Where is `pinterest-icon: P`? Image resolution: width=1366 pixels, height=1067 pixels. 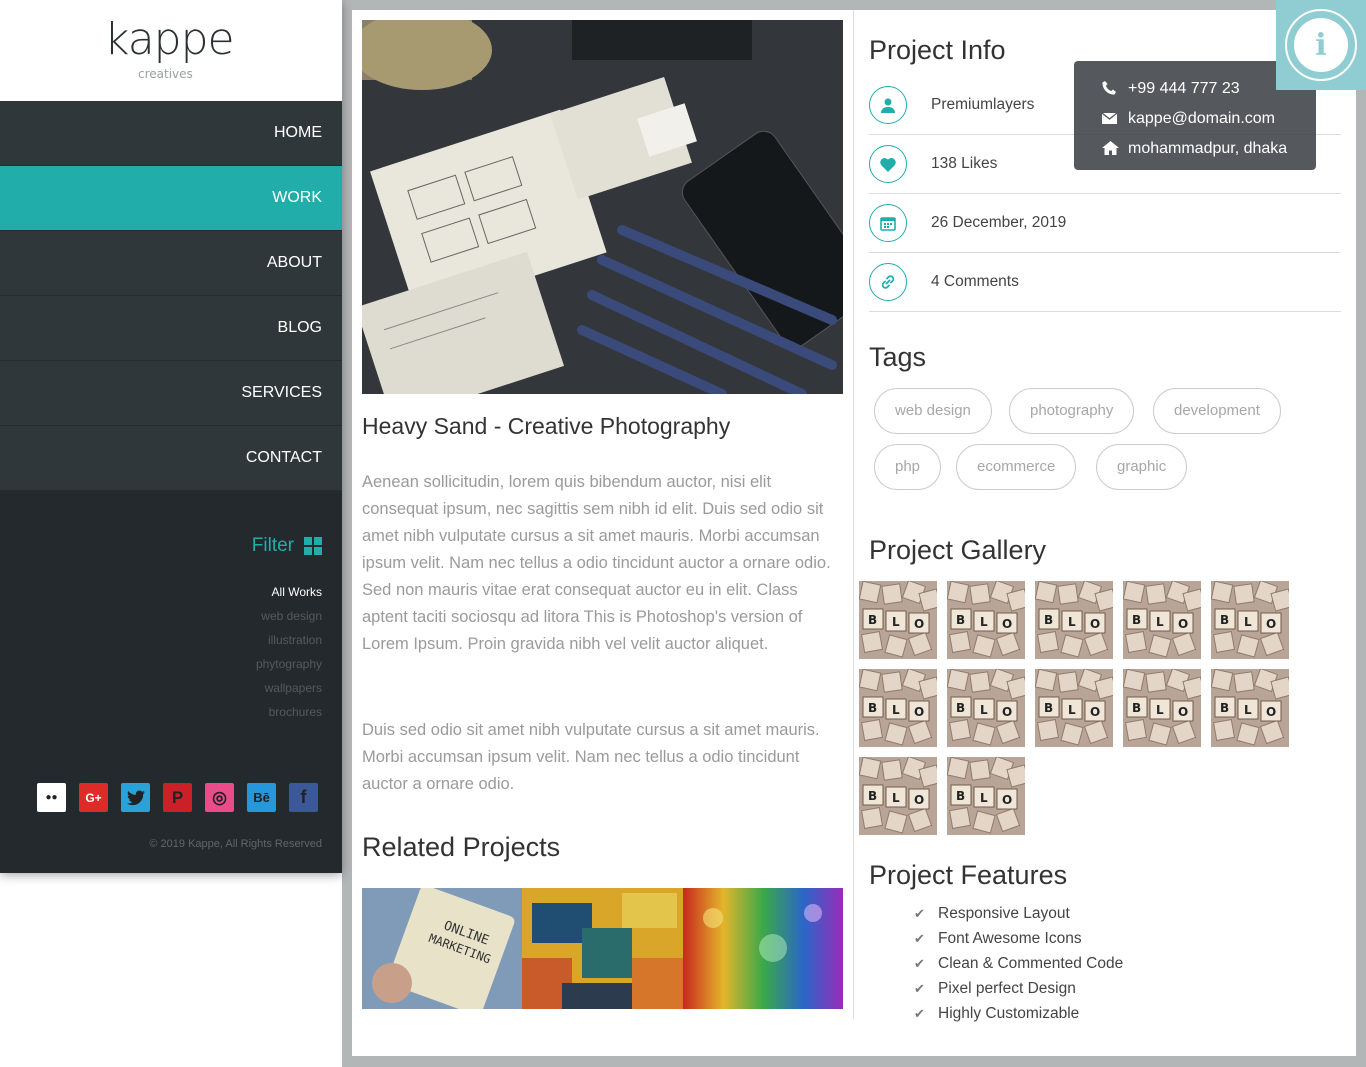
pinterest-icon: P is located at coordinates (177, 797).